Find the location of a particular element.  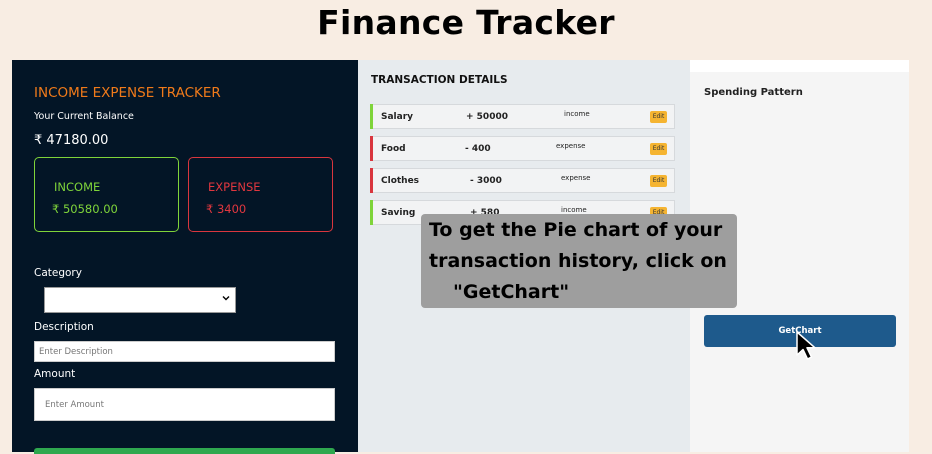

category-label: Category is located at coordinates (58, 273).